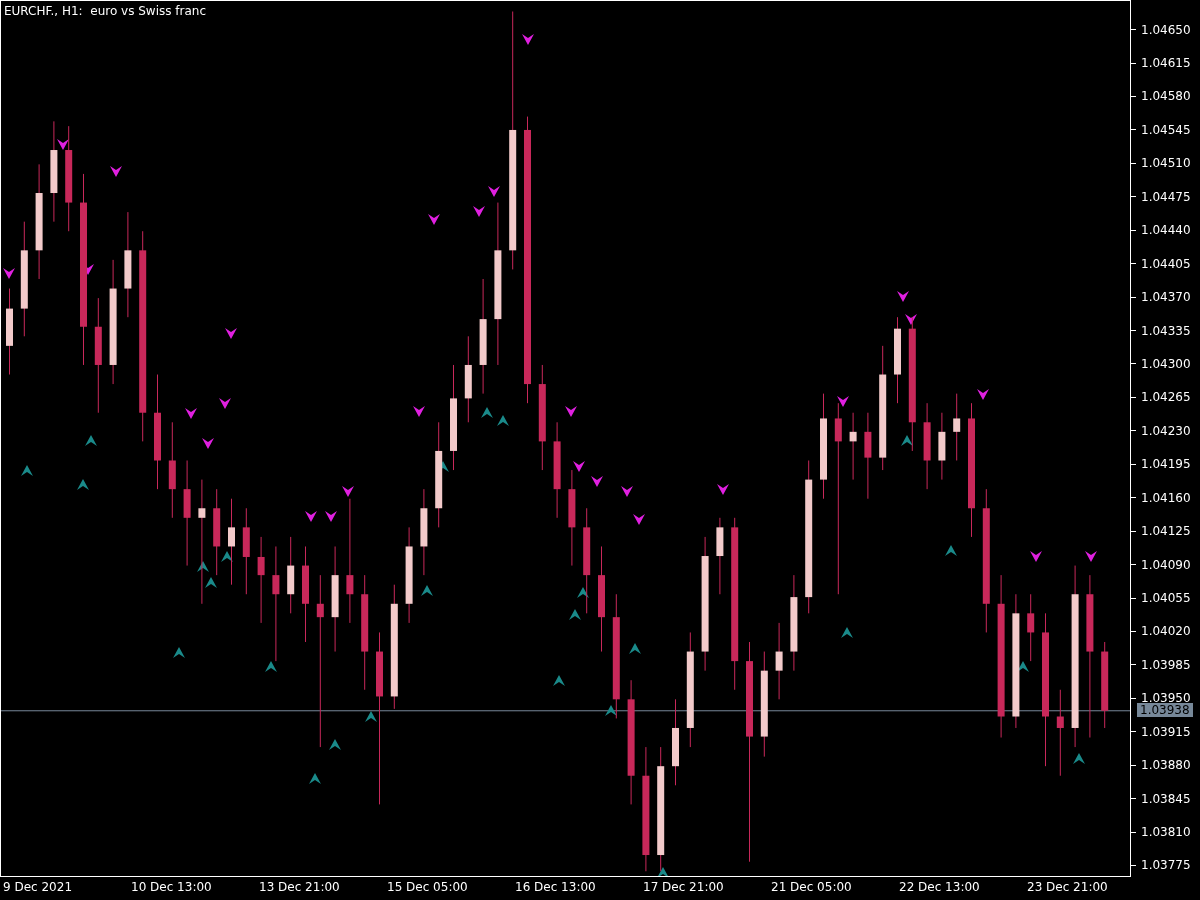  I want to click on price-label: 1.04055, so click(1166, 598).